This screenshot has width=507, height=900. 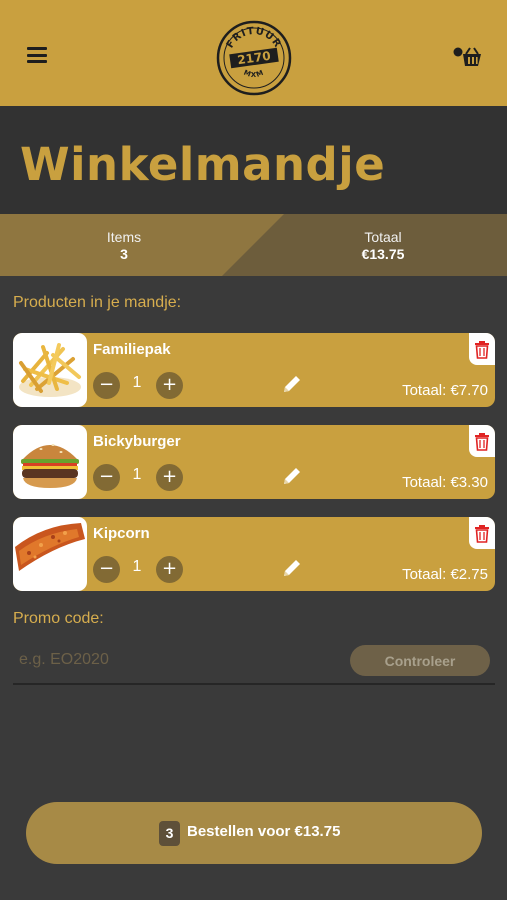 I want to click on frituur-logo: FRITUUR 2170 MXM, so click(x=254, y=58).